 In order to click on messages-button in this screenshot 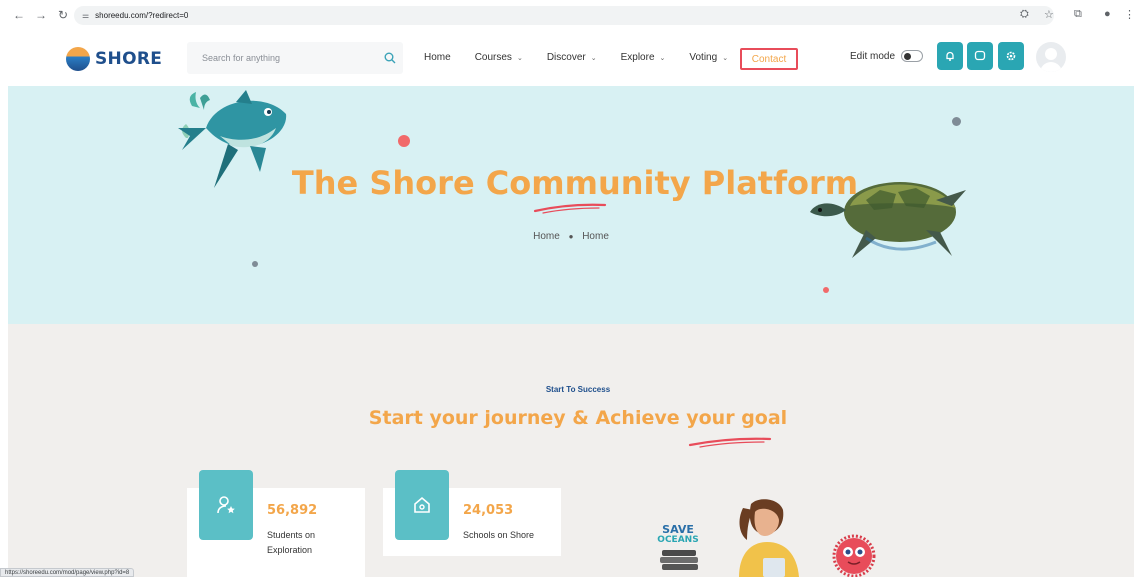, I will do `click(980, 56)`.